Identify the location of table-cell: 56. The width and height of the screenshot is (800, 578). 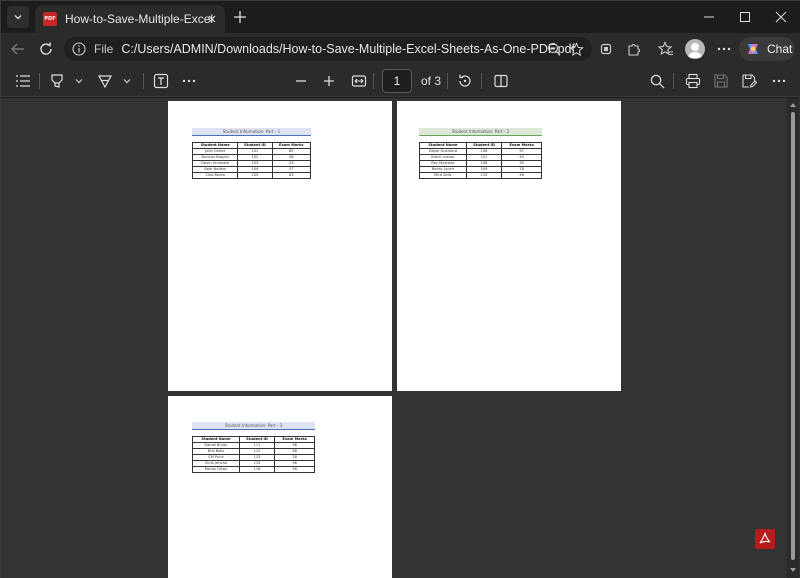
(294, 469).